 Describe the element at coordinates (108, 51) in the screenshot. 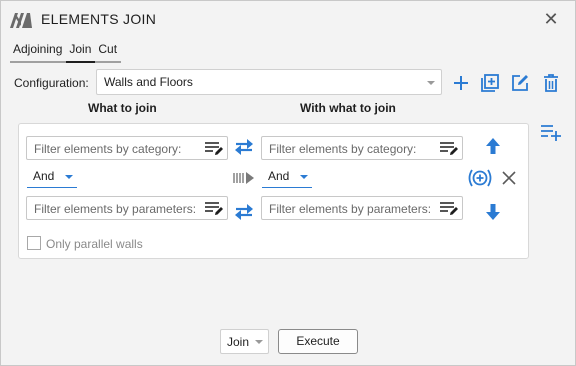

I see `tab-cut: Cut` at that location.